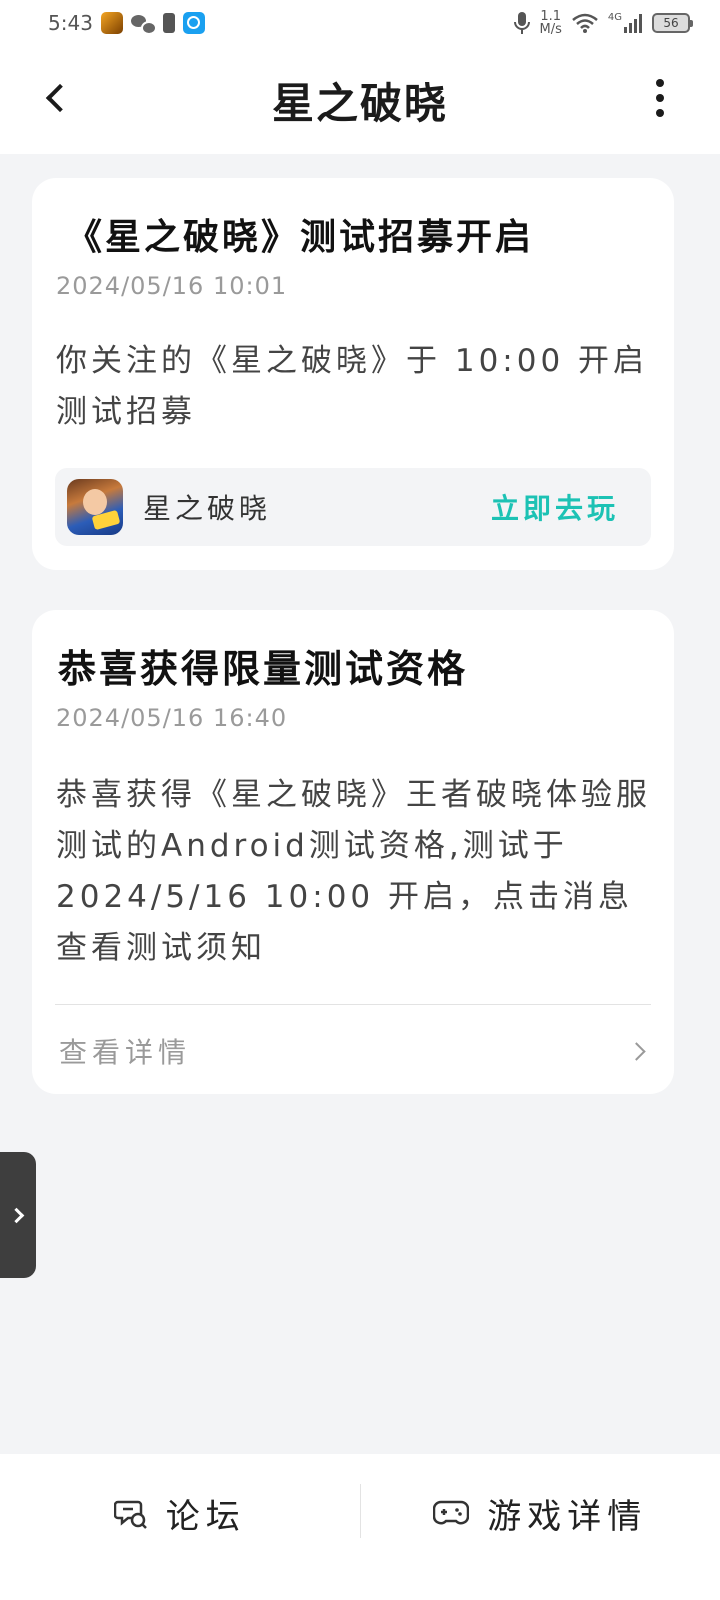 This screenshot has width=720, height=1600. Describe the element at coordinates (70, 23) in the screenshot. I see `status-time: 5:43` at that location.